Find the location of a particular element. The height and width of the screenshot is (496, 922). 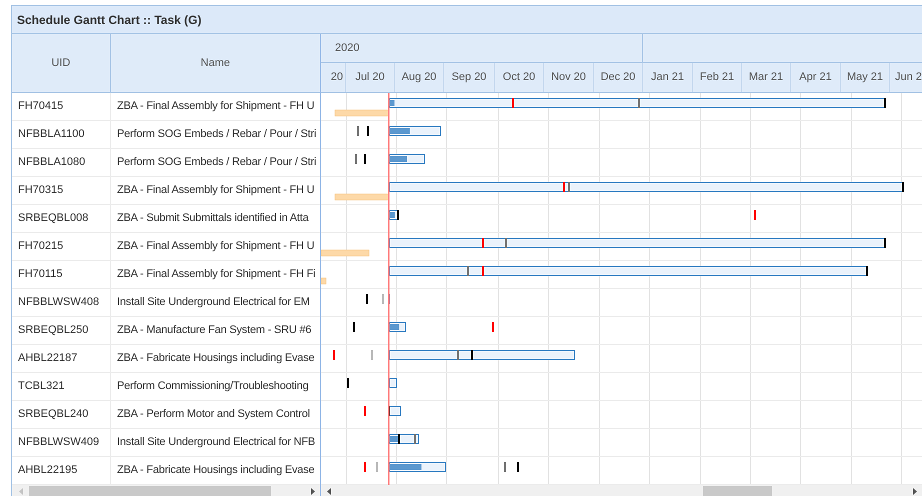

month-header: Dec 20 is located at coordinates (618, 77).